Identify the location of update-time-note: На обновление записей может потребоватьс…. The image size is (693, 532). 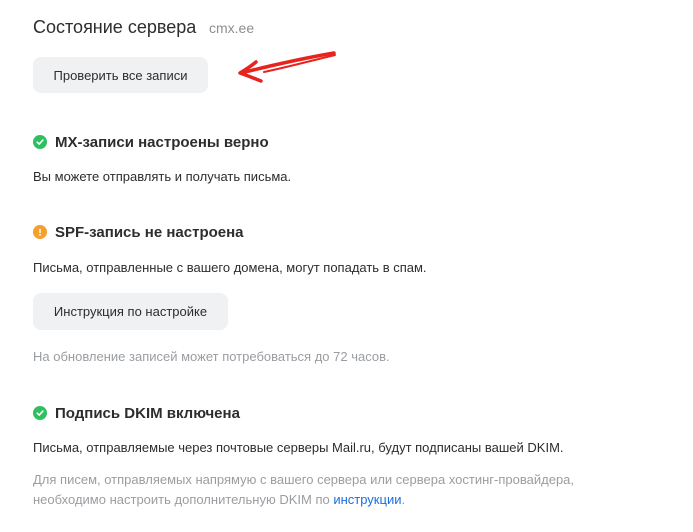
(211, 356).